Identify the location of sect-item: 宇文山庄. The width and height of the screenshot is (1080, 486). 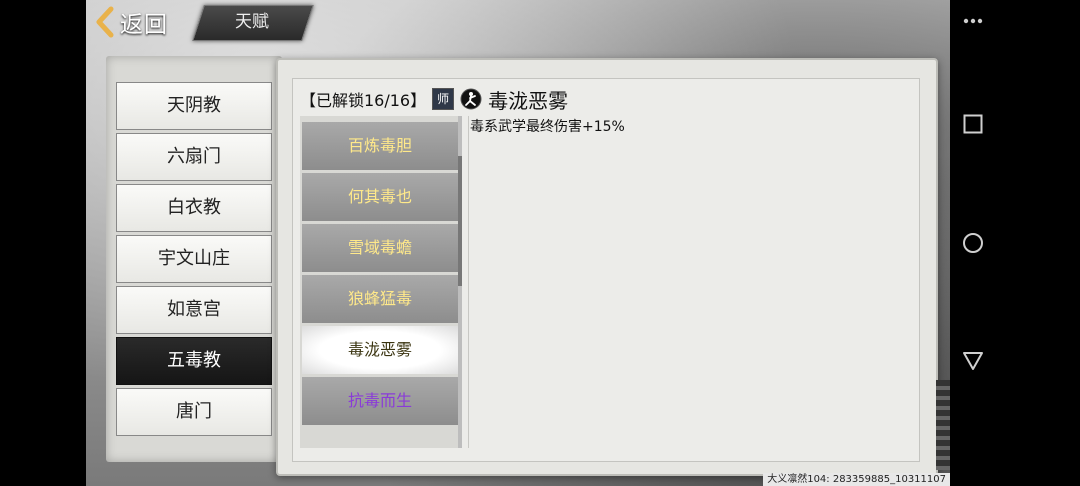
(194, 259).